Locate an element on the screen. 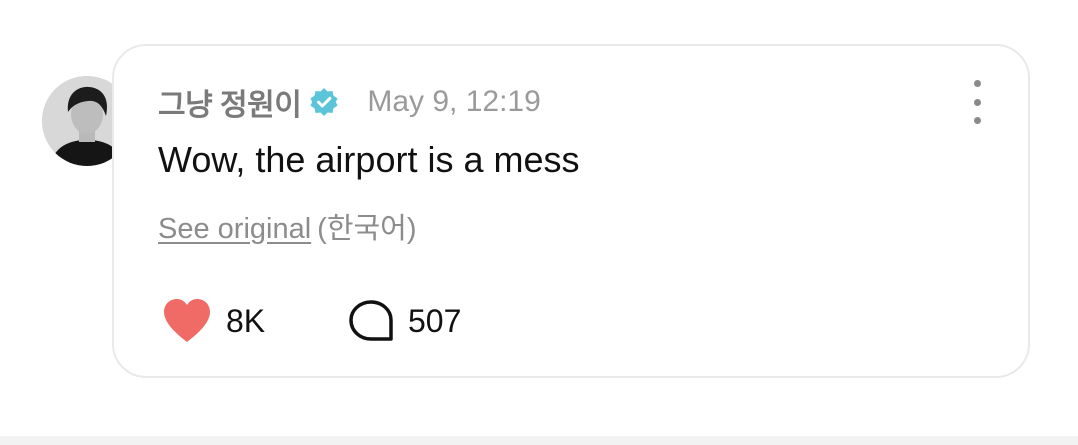  more-options-button is located at coordinates (977, 102).